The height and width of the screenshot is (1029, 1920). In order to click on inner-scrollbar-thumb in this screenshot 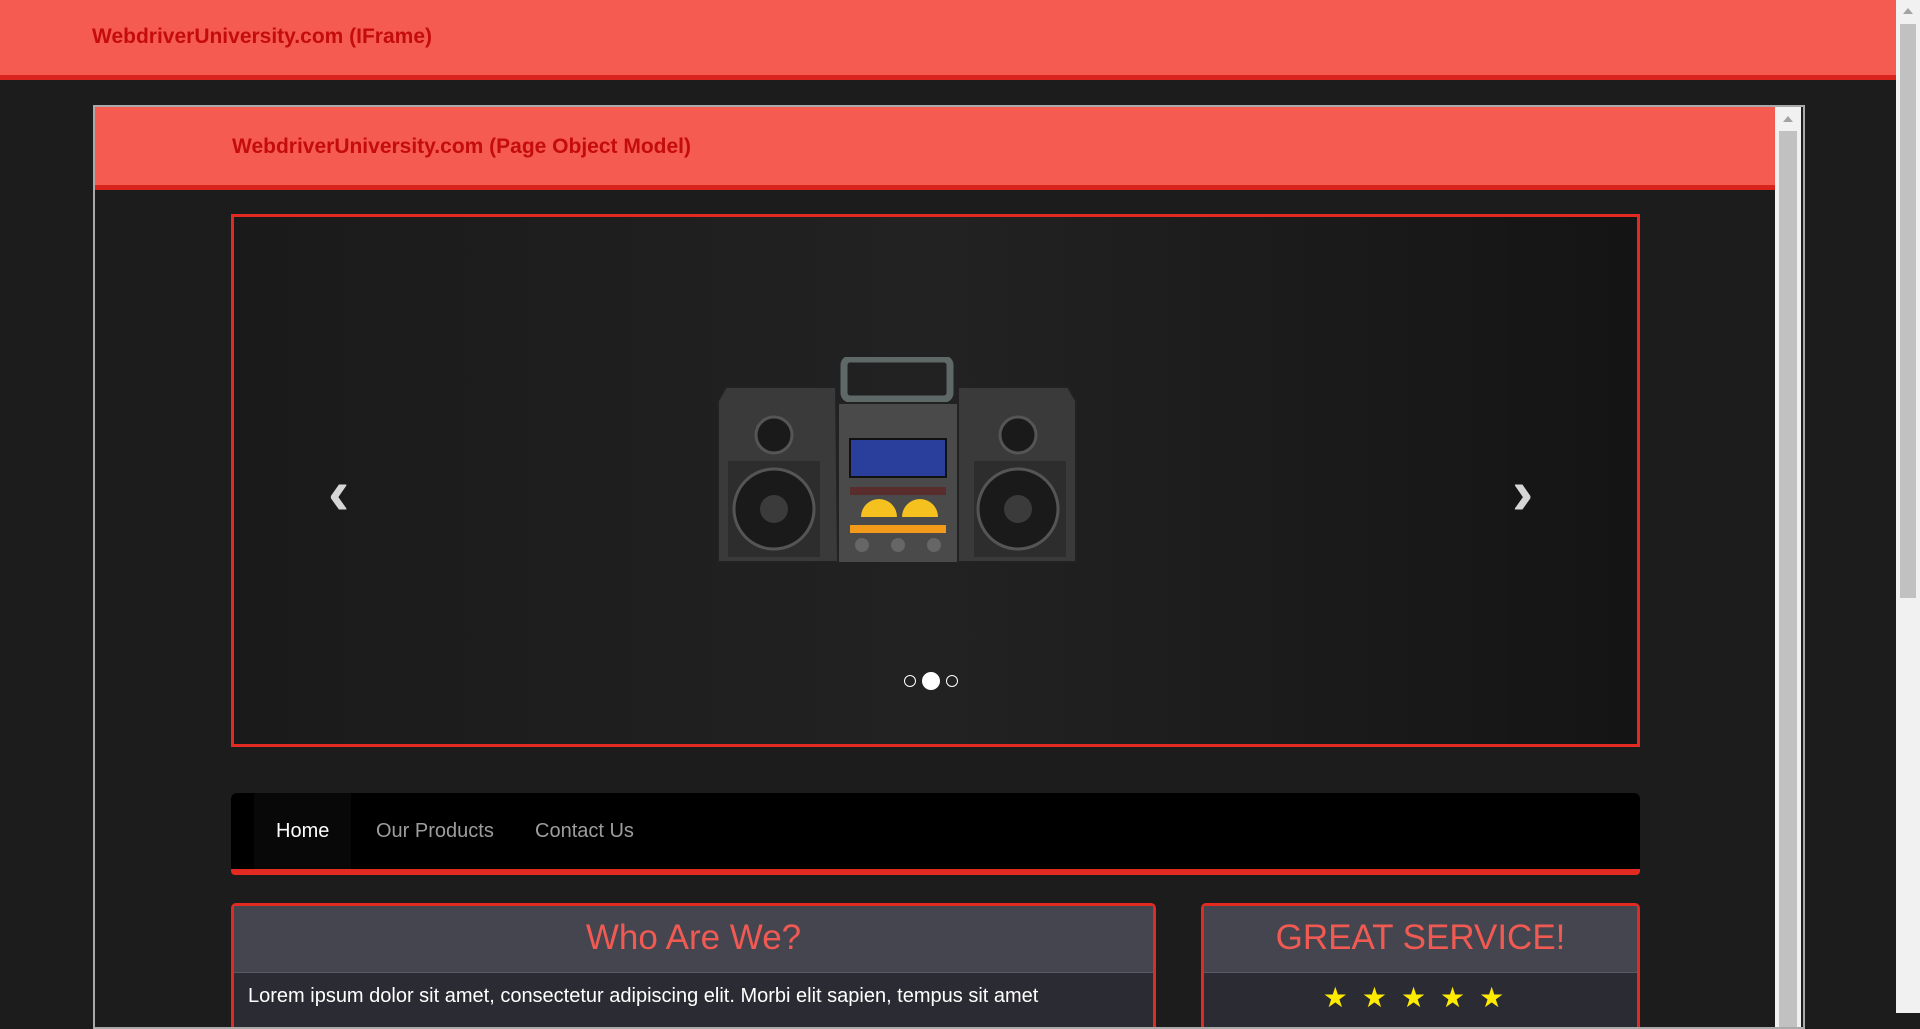, I will do `click(1788, 579)`.